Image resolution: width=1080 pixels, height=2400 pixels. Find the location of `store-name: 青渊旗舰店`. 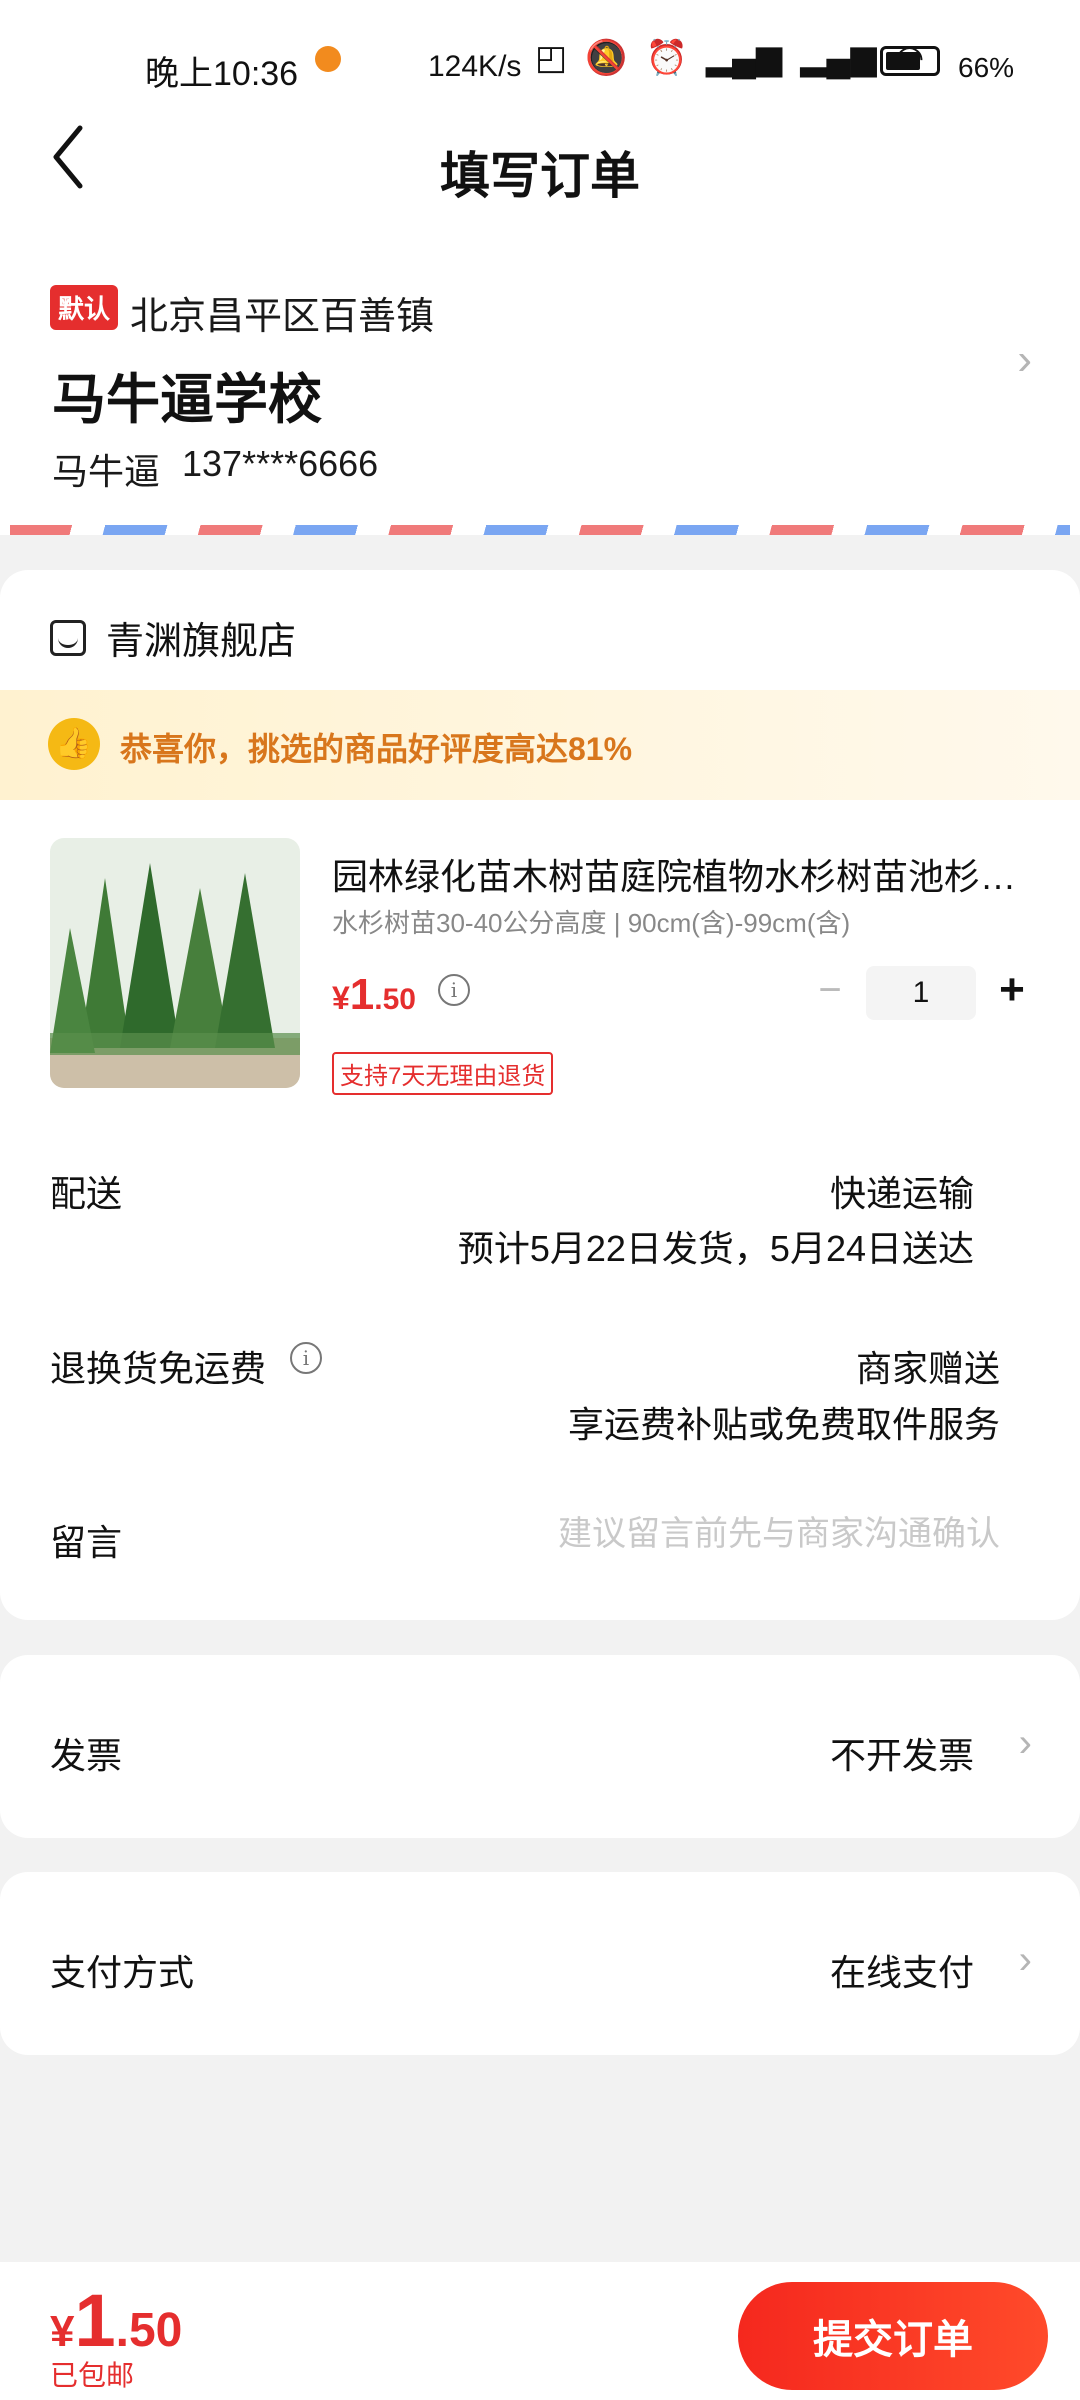

store-name: 青渊旗舰店 is located at coordinates (201, 642).